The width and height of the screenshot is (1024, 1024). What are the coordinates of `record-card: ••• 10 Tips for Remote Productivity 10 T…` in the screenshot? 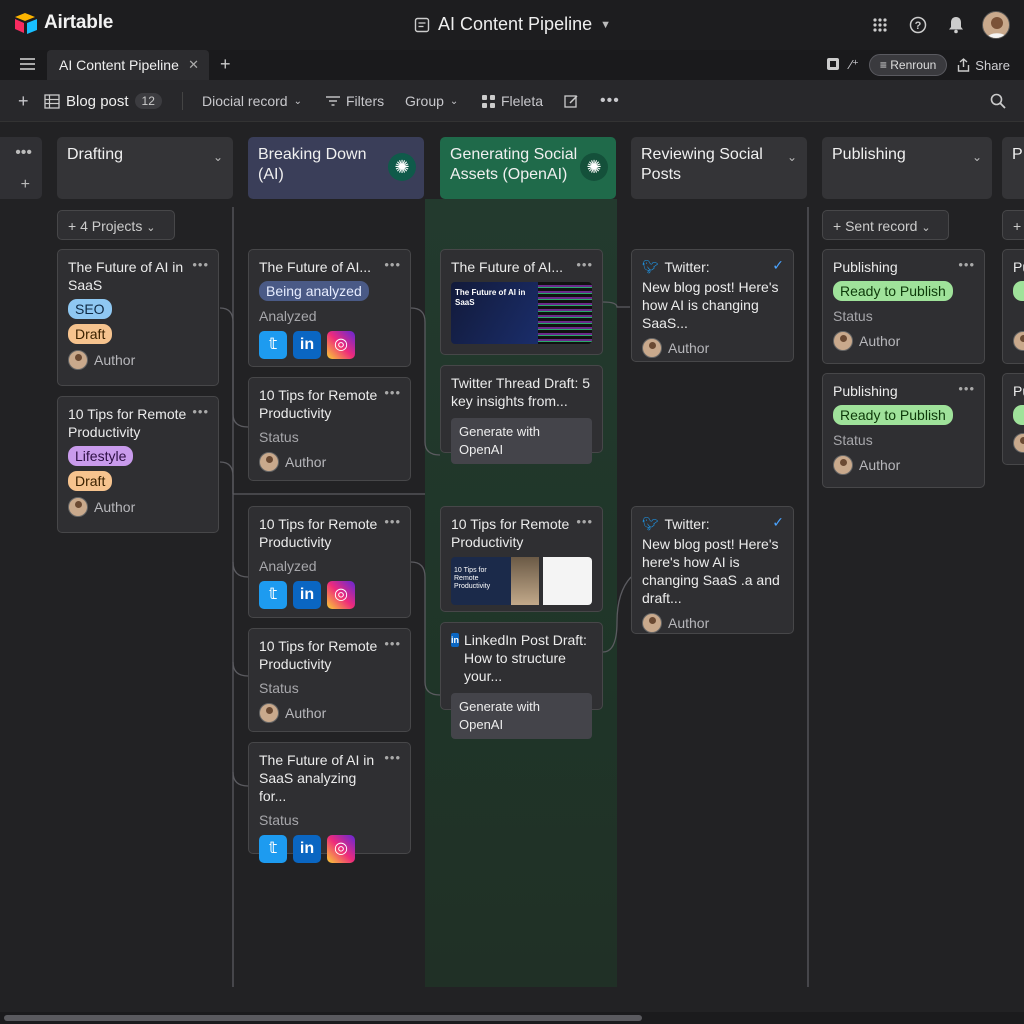 It's located at (521, 559).